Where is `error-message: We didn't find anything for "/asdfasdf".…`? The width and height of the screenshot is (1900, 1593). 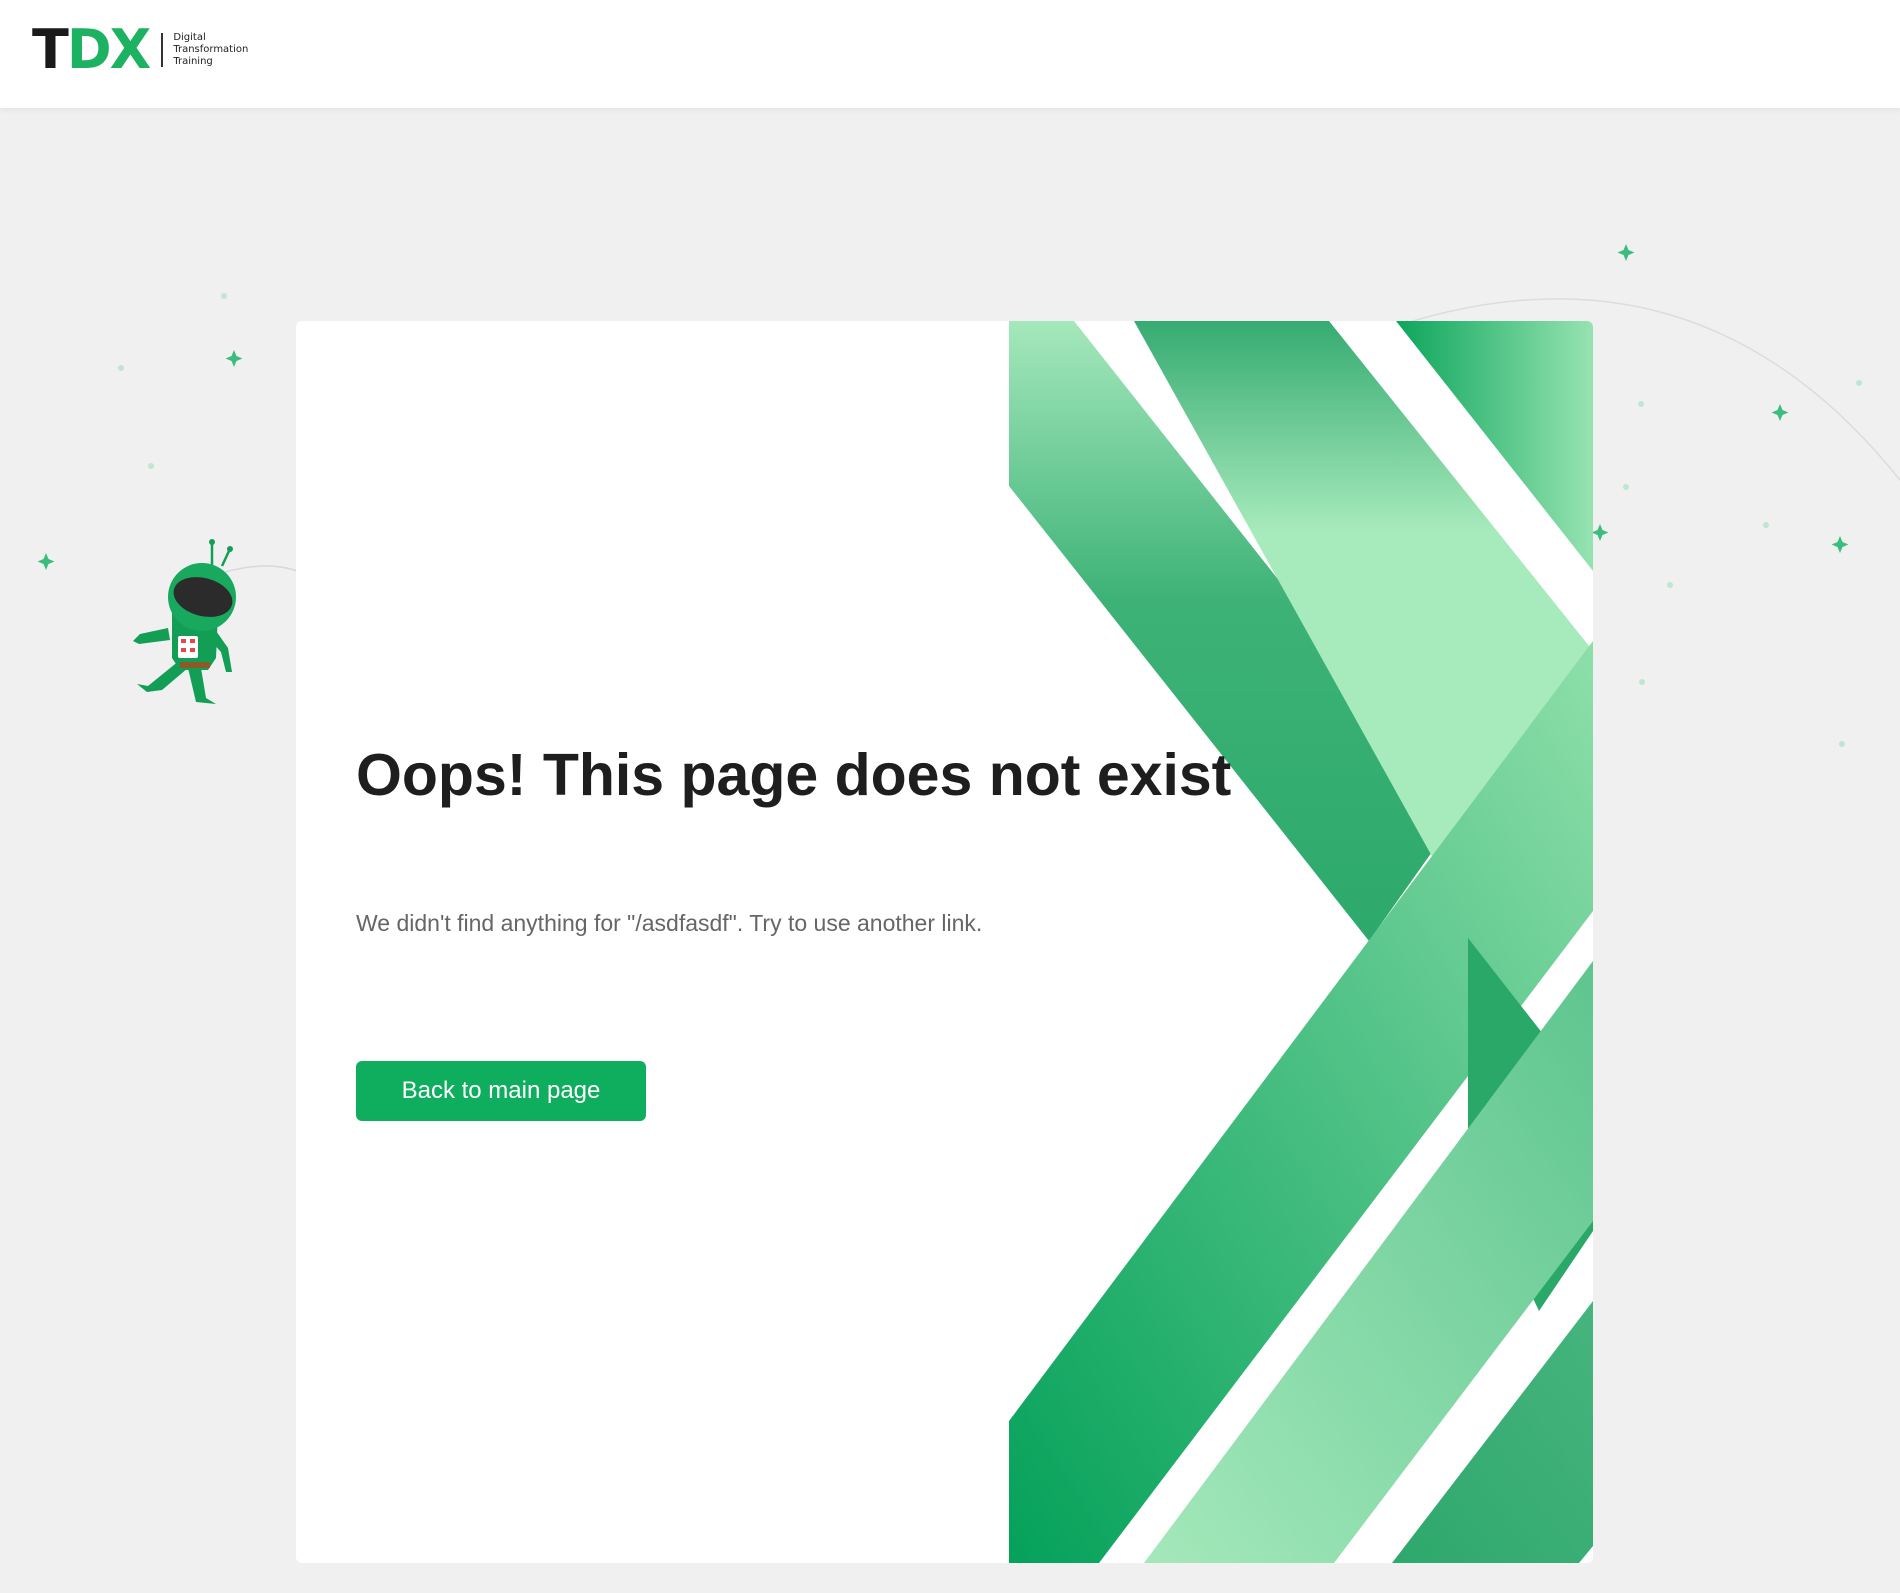 error-message: We didn't find anything for "/asdfasdf".… is located at coordinates (669, 923).